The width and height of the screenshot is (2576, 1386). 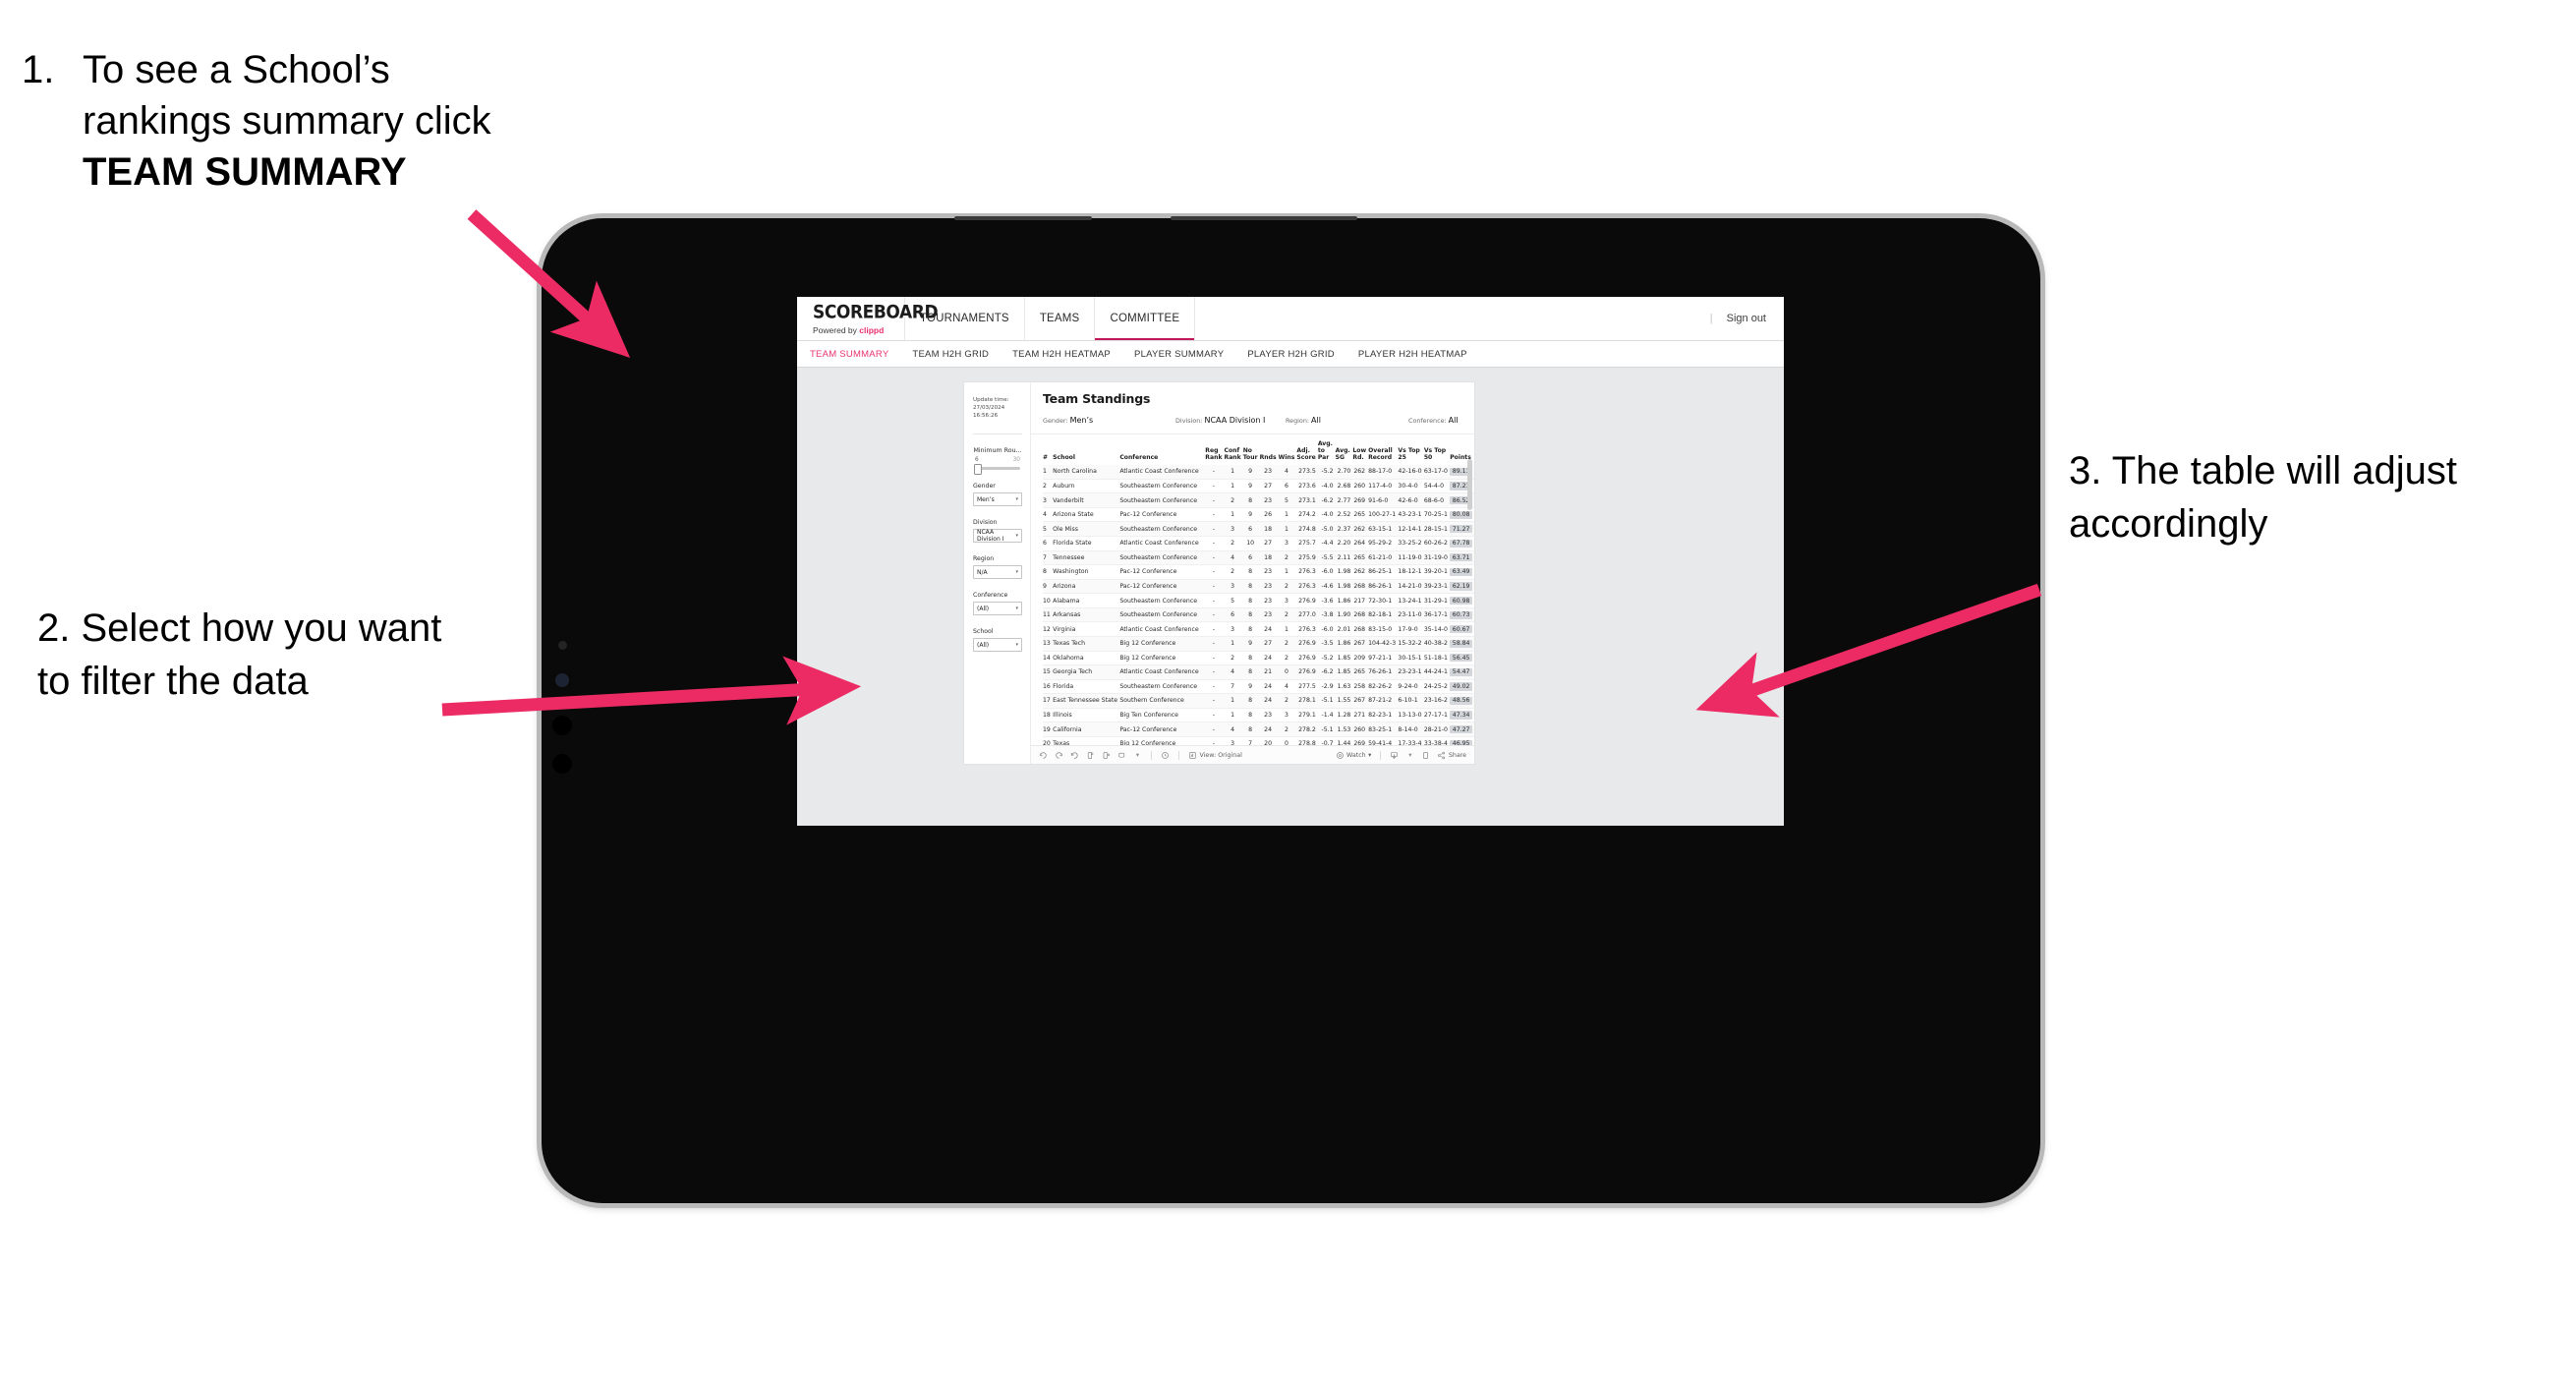 What do you see at coordinates (1215, 755) in the screenshot?
I see `view-original-button: View: Original` at bounding box center [1215, 755].